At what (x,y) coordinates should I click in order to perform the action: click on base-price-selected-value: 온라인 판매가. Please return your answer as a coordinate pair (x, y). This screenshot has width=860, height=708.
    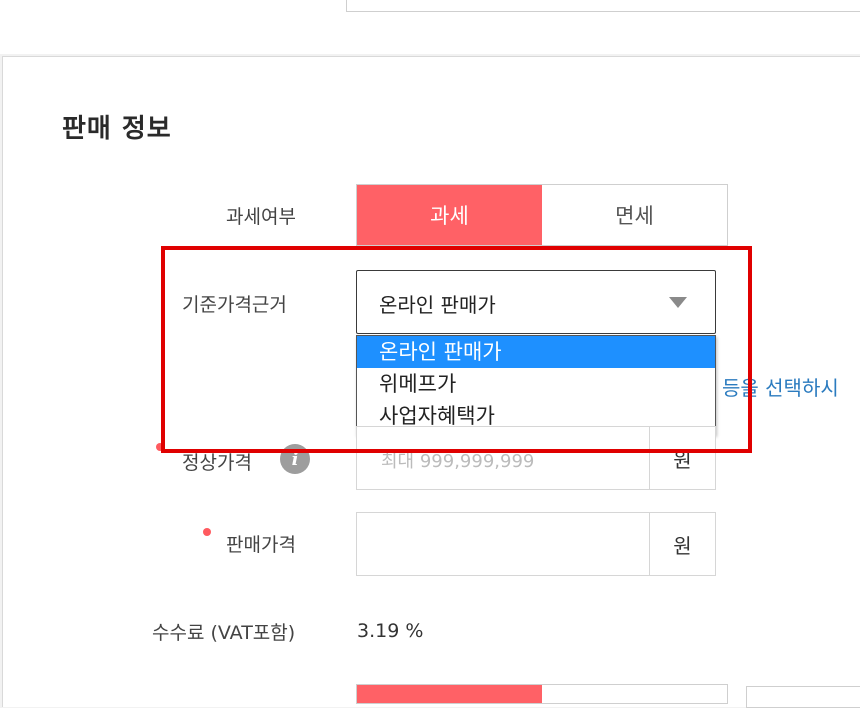
    Looking at the image, I should click on (437, 305).